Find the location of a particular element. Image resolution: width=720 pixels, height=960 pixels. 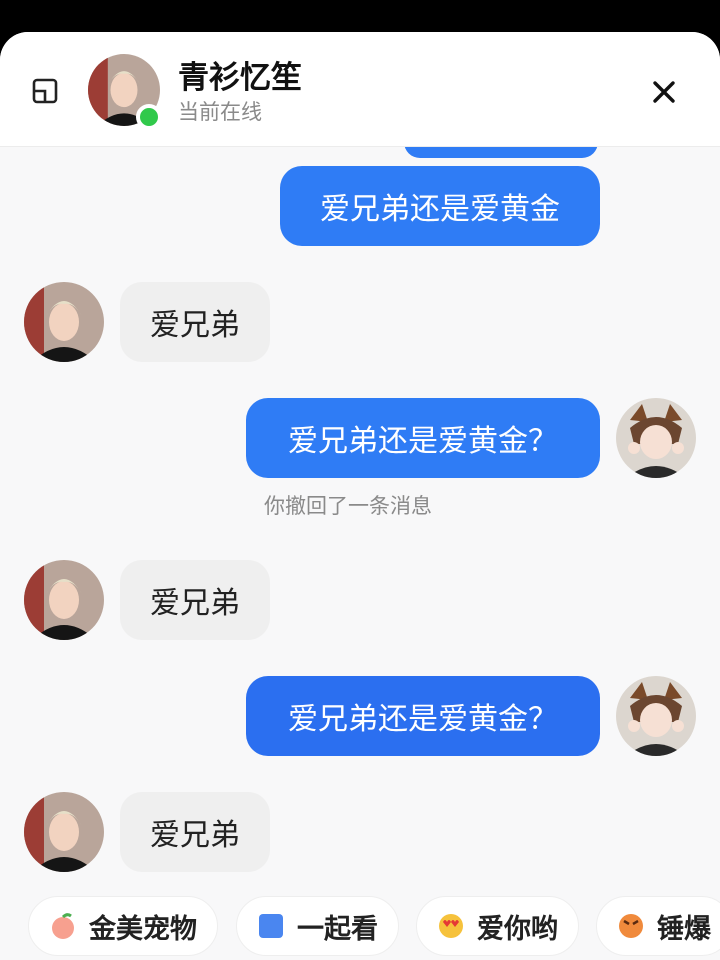

message-bubble-outgoing: 爱兄弟还是爱黄金 is located at coordinates (440, 206).